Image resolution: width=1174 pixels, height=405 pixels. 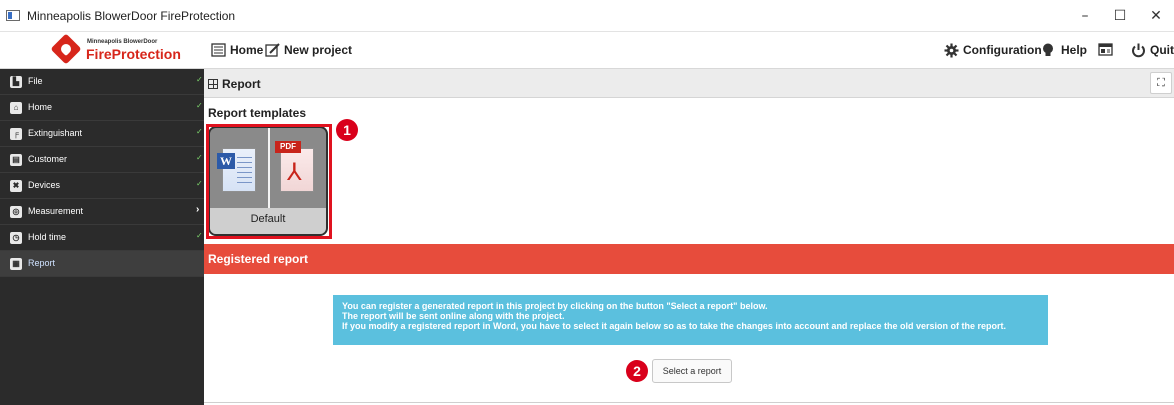 What do you see at coordinates (102, 160) in the screenshot?
I see `sidebar-item-customer: ▤ Customer ✓` at bounding box center [102, 160].